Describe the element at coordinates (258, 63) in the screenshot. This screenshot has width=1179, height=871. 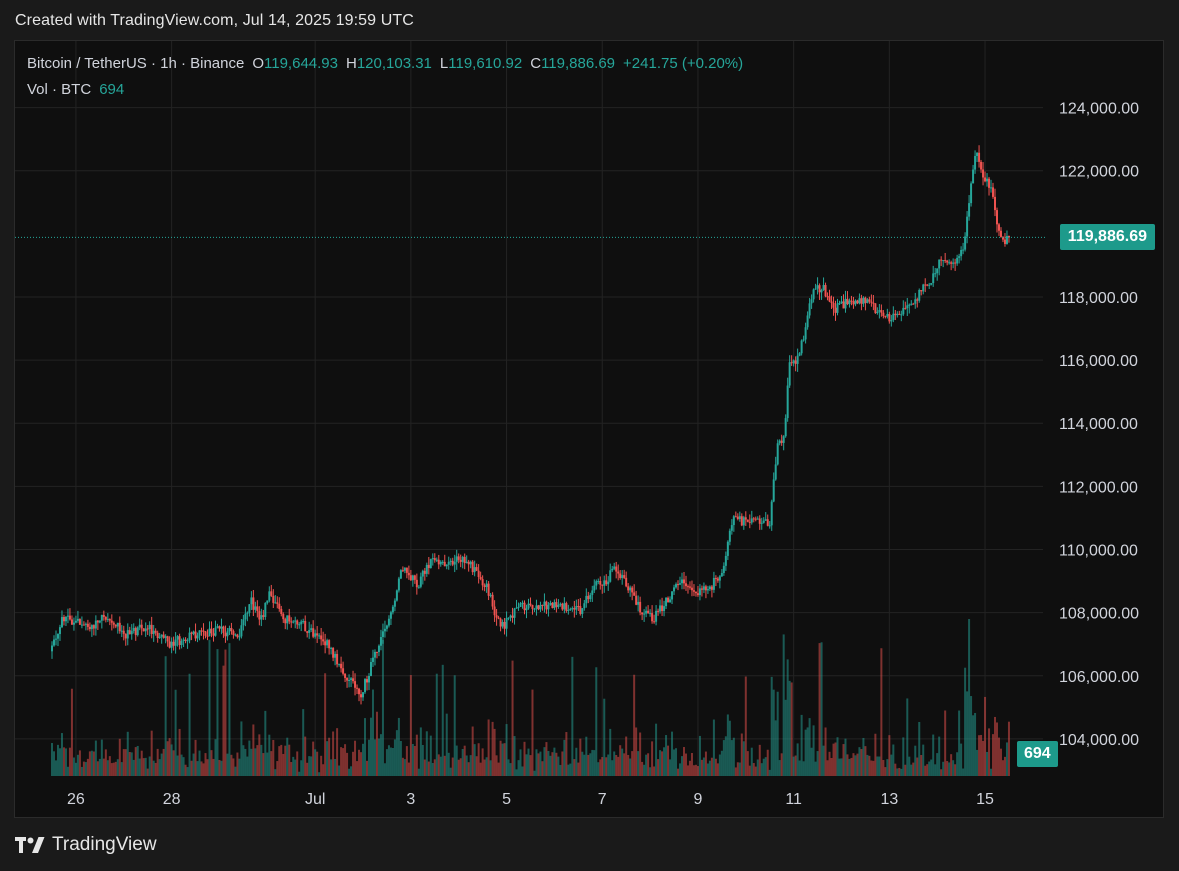
I see `legend-open-key: O` at that location.